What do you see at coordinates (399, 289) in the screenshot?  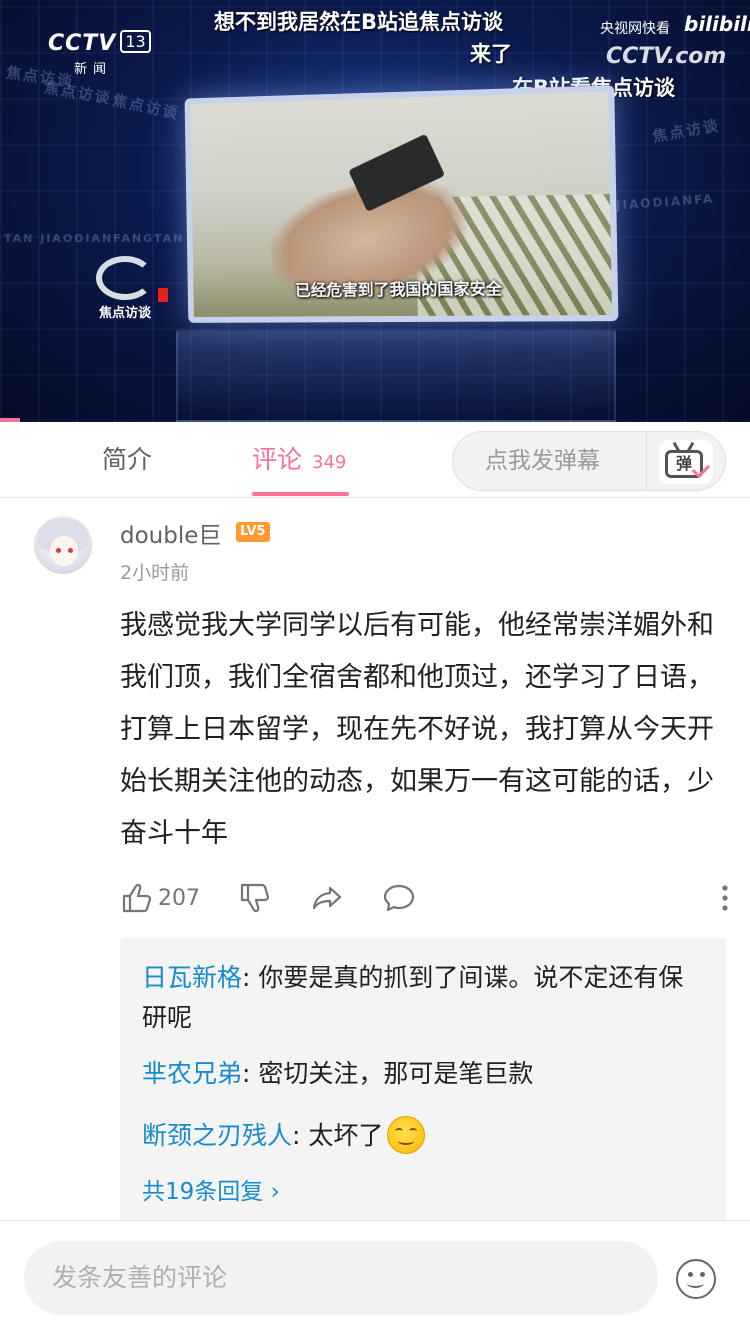 I see `video-subtitle: 已经危害到了我国的国家安全` at bounding box center [399, 289].